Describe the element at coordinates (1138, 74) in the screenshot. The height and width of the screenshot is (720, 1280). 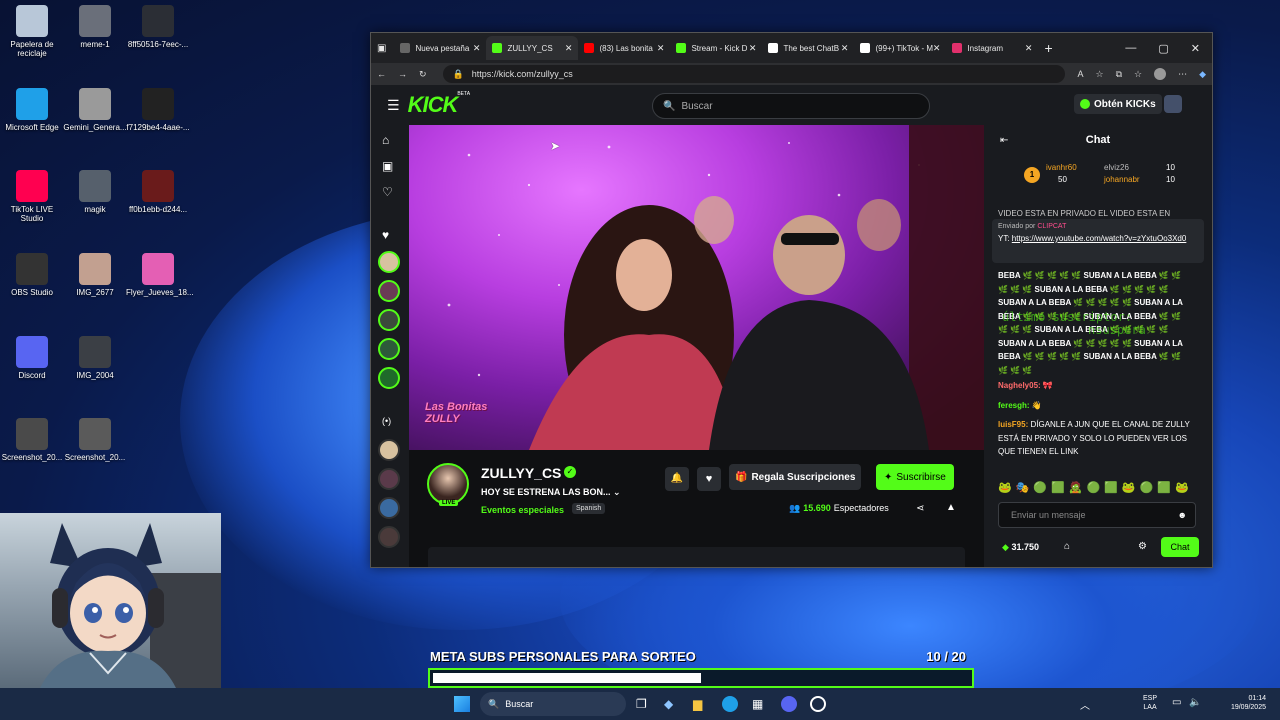
I see `collections-icon: ☆` at that location.